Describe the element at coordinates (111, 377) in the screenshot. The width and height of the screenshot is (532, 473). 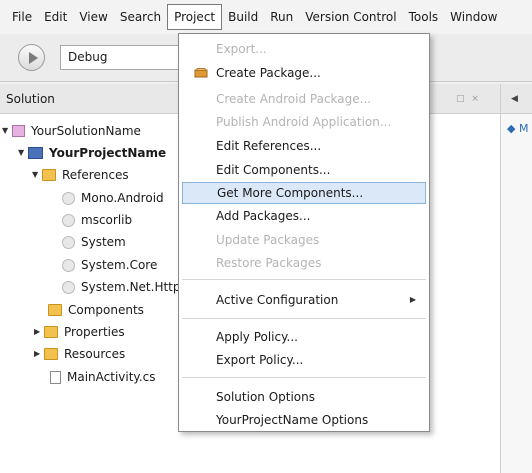
I see `tree-node-label: MainActivity.cs` at that location.